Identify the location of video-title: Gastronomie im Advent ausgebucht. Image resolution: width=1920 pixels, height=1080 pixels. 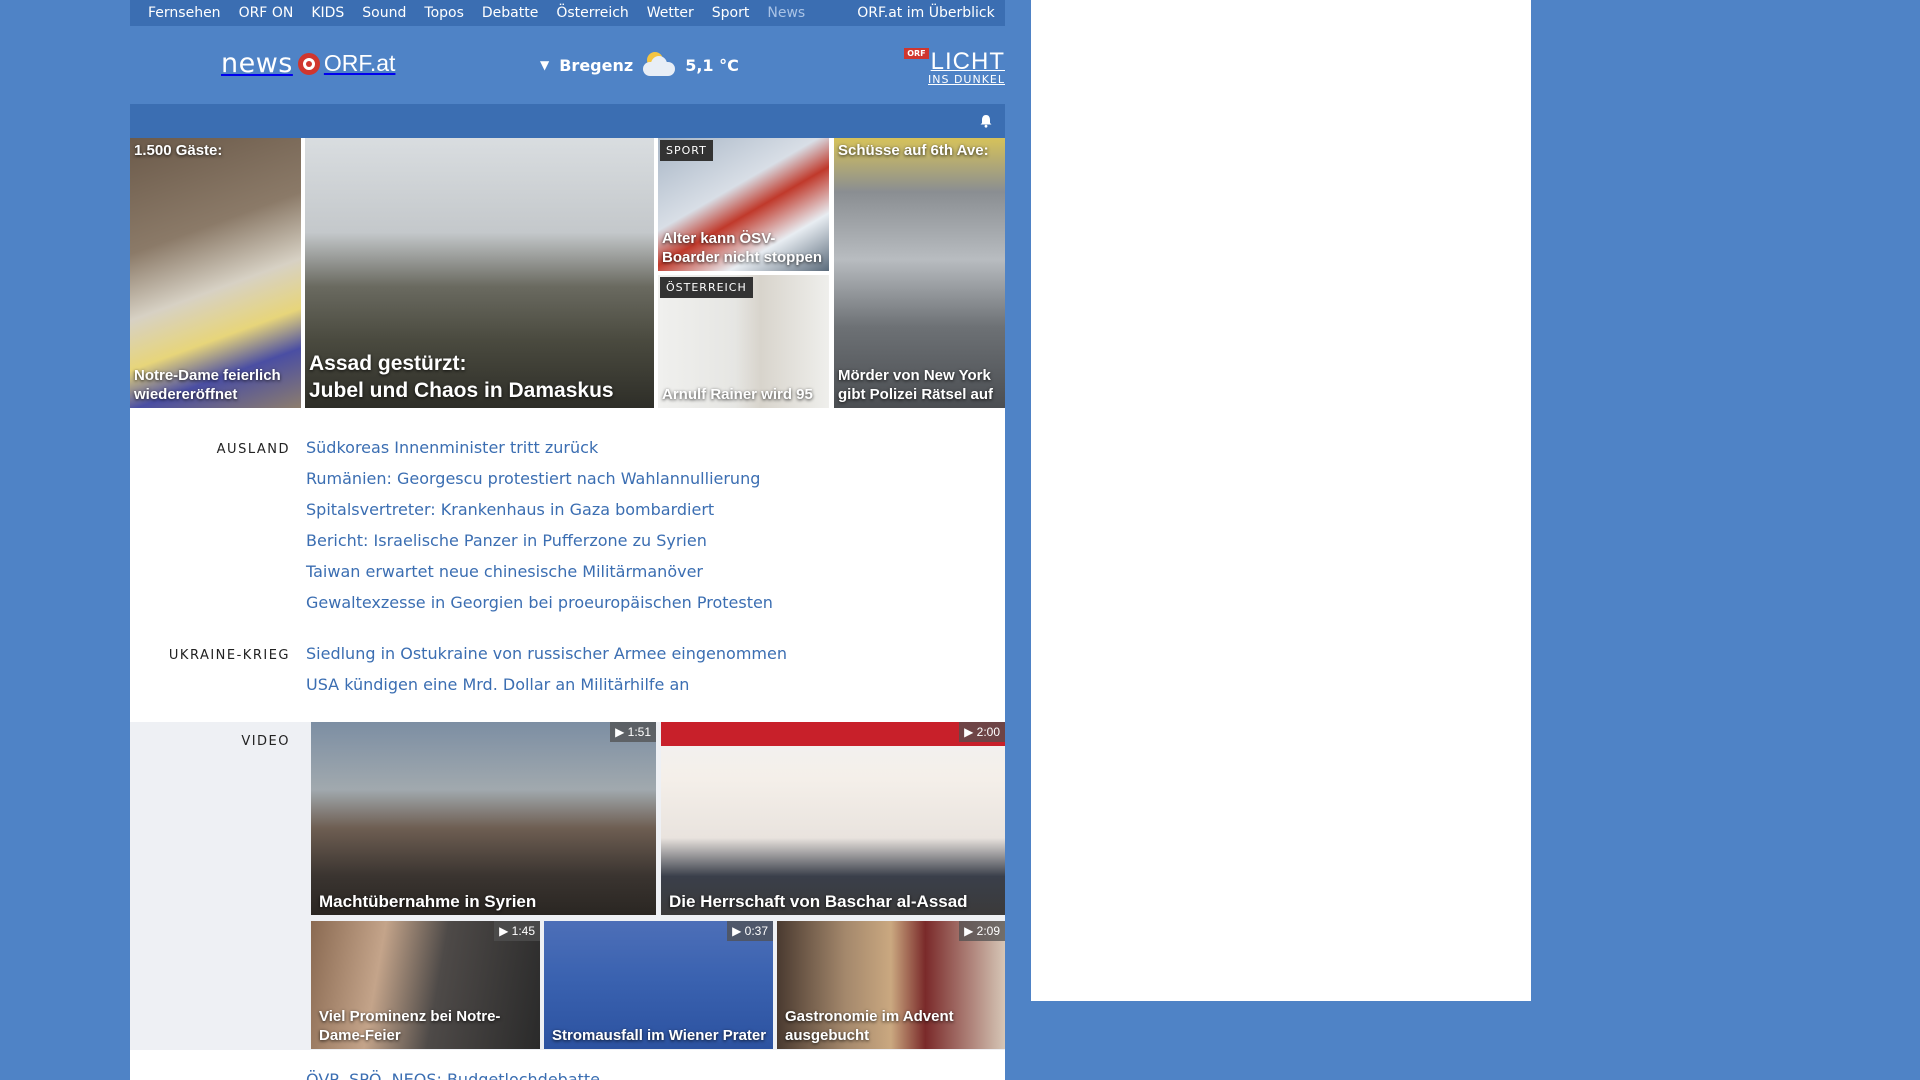
(869, 1026).